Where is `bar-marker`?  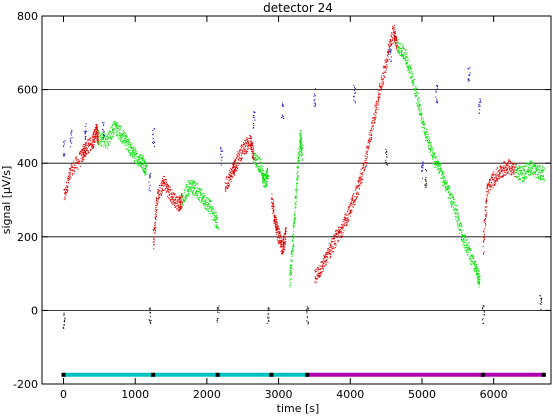
bar-marker is located at coordinates (153, 374).